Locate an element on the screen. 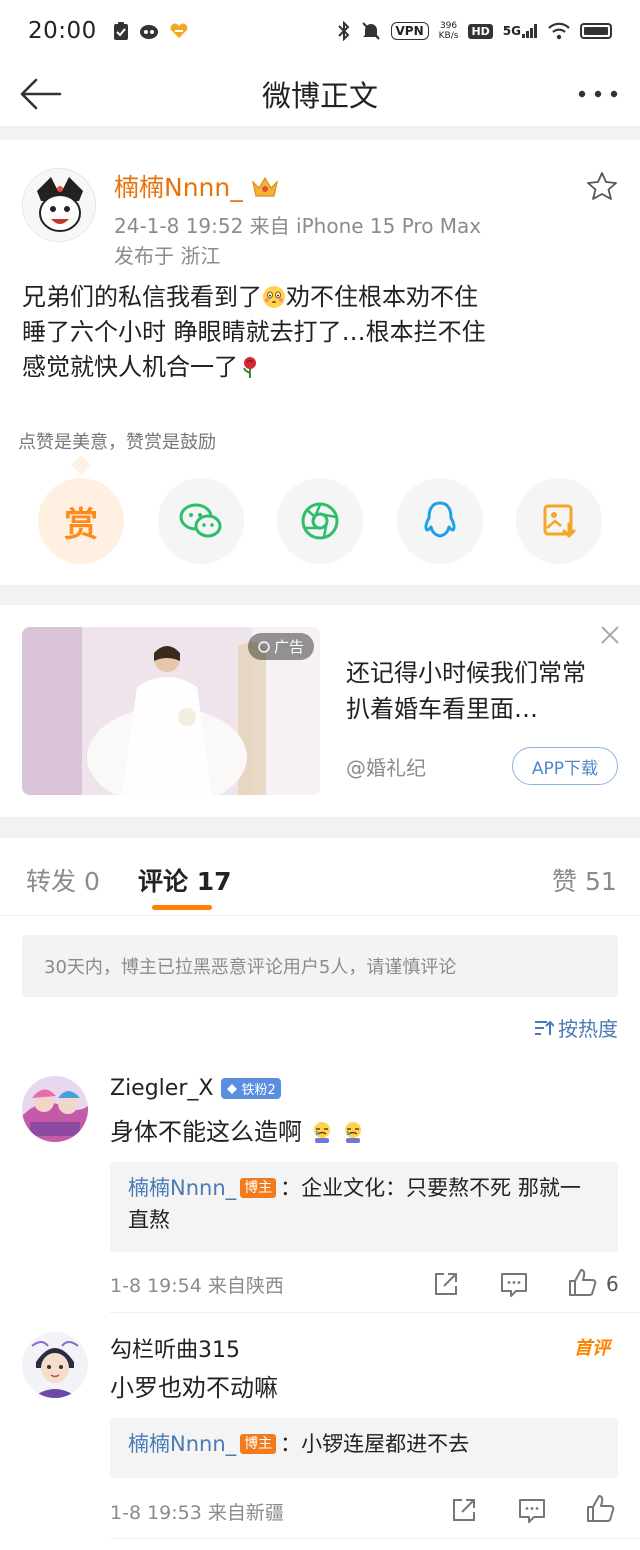  image-download-icon is located at coordinates (559, 521).